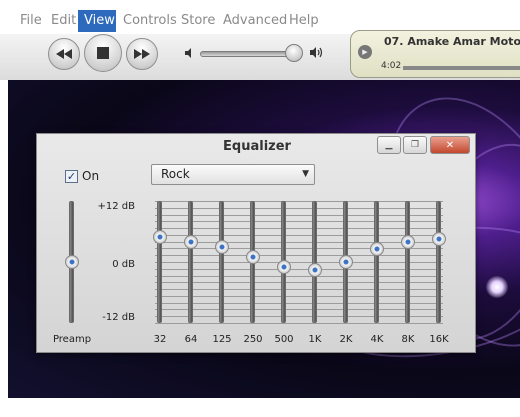  I want to click on db-zero-label: 0 dB, so click(123, 264).